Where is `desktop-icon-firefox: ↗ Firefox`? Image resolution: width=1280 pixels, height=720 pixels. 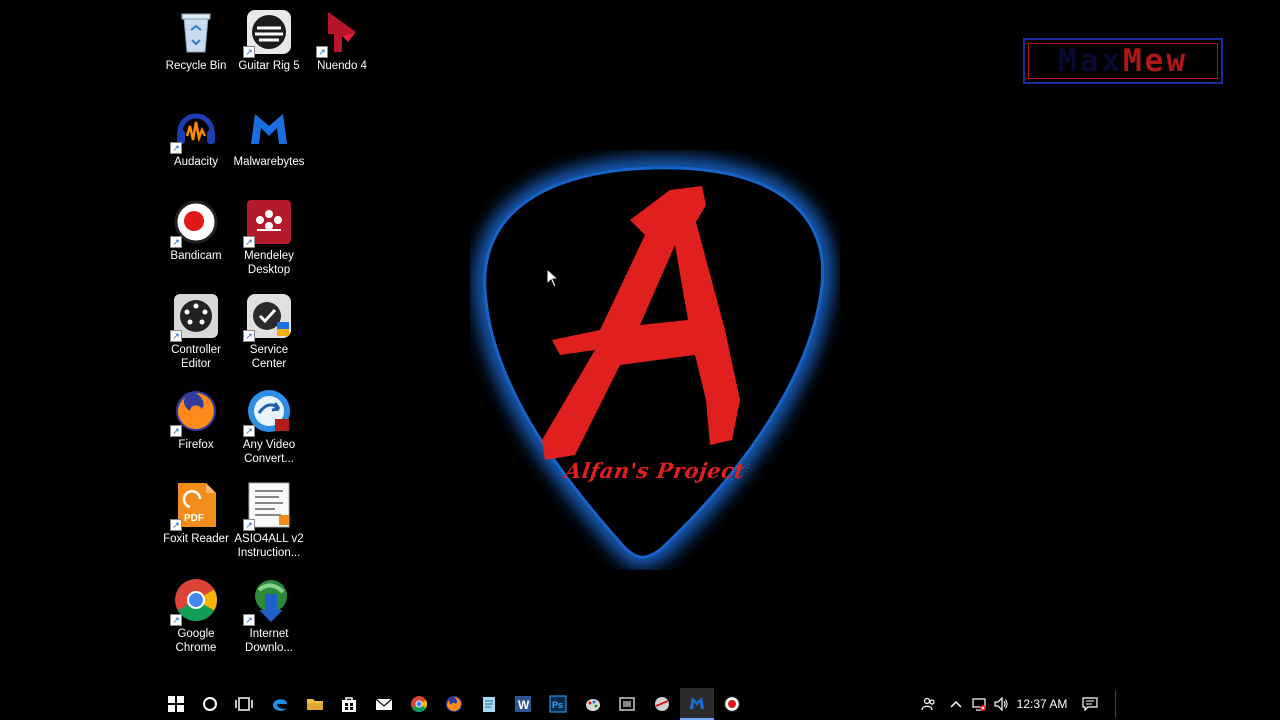 desktop-icon-firefox: ↗ Firefox is located at coordinates (196, 419).